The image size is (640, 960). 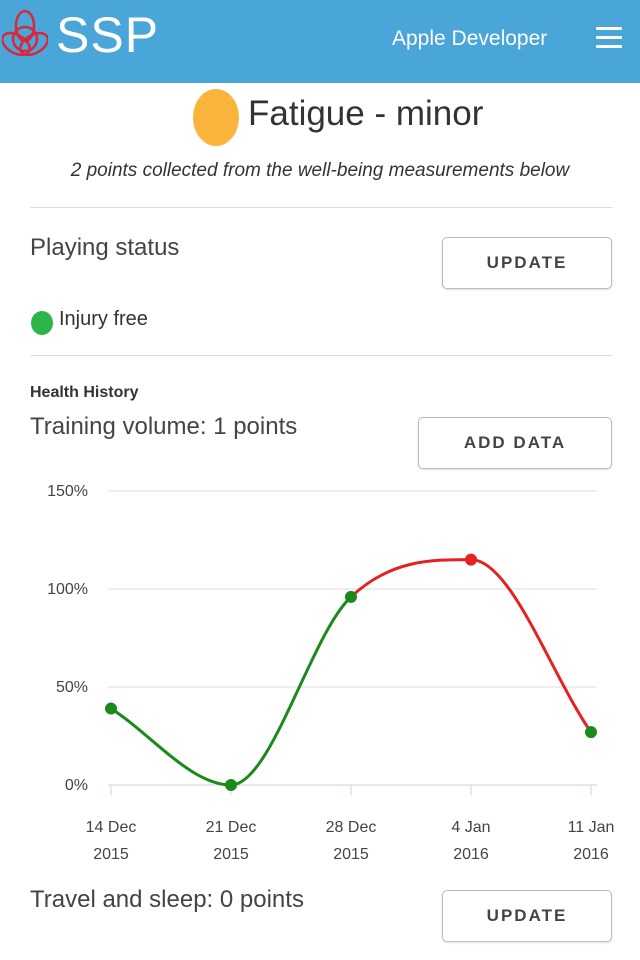 I want to click on hamburger-menu-icon, so click(x=609, y=38).